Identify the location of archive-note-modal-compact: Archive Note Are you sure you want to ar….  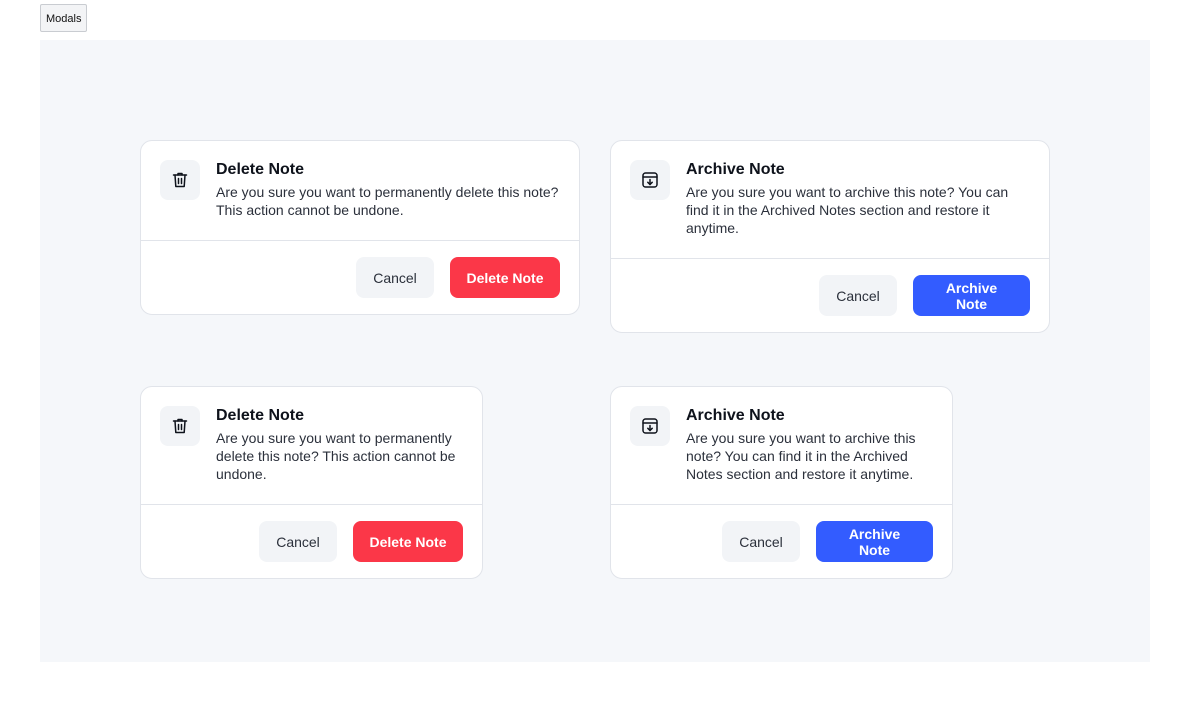
(781, 482).